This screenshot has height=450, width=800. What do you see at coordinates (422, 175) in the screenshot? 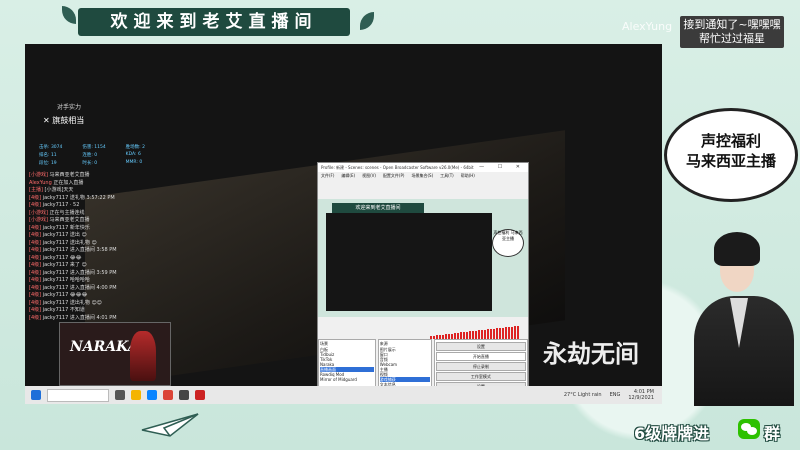
I see `menu-item: 场景集合(S)` at bounding box center [422, 175].